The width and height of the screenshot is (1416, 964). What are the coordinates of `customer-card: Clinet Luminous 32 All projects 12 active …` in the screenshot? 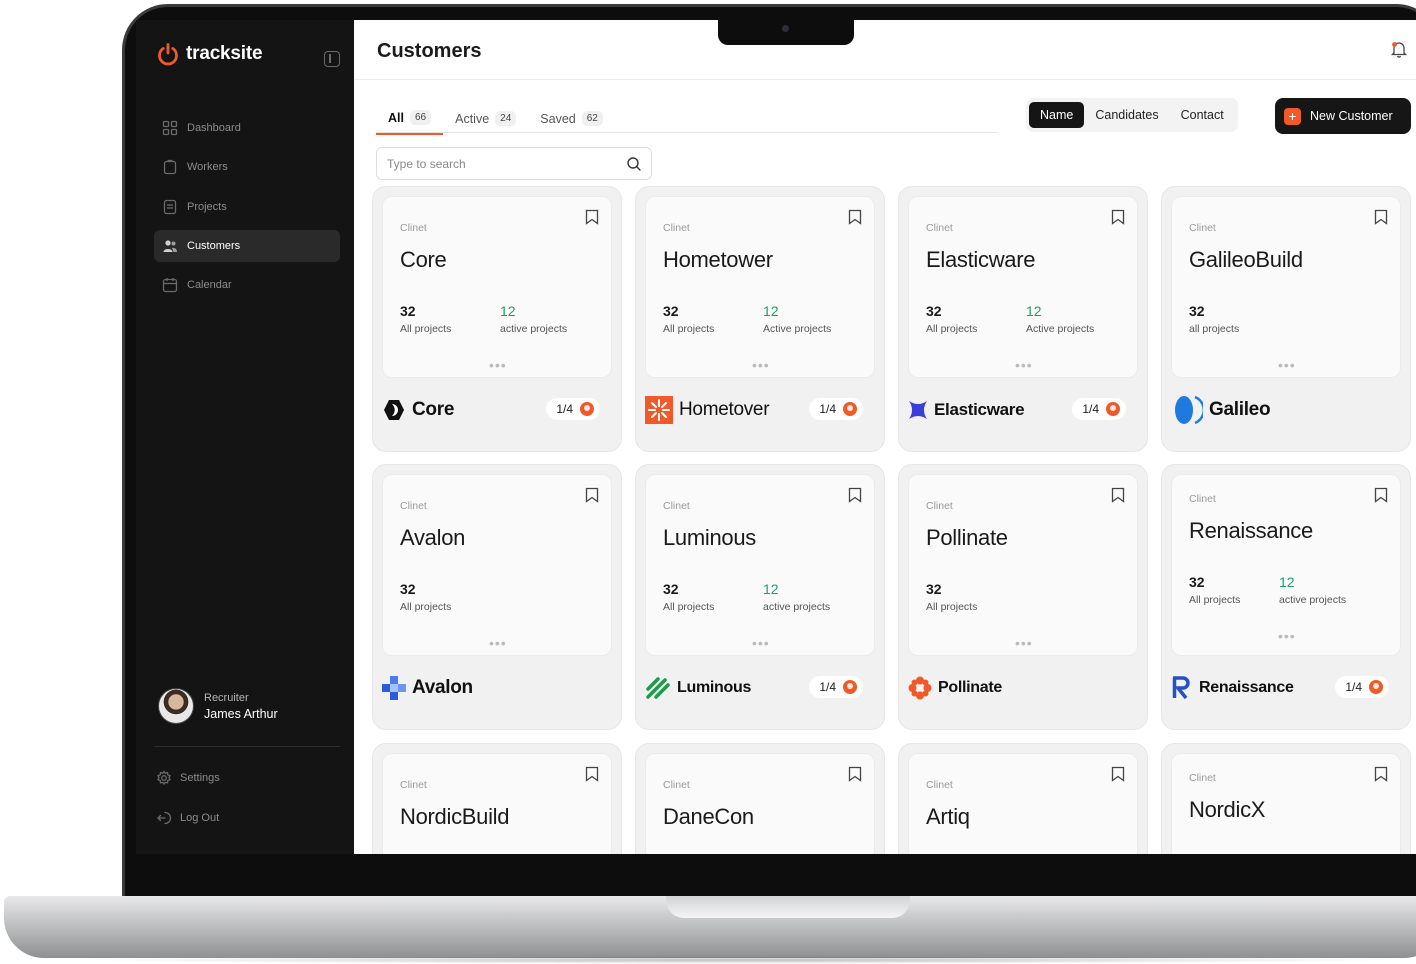 It's located at (760, 597).